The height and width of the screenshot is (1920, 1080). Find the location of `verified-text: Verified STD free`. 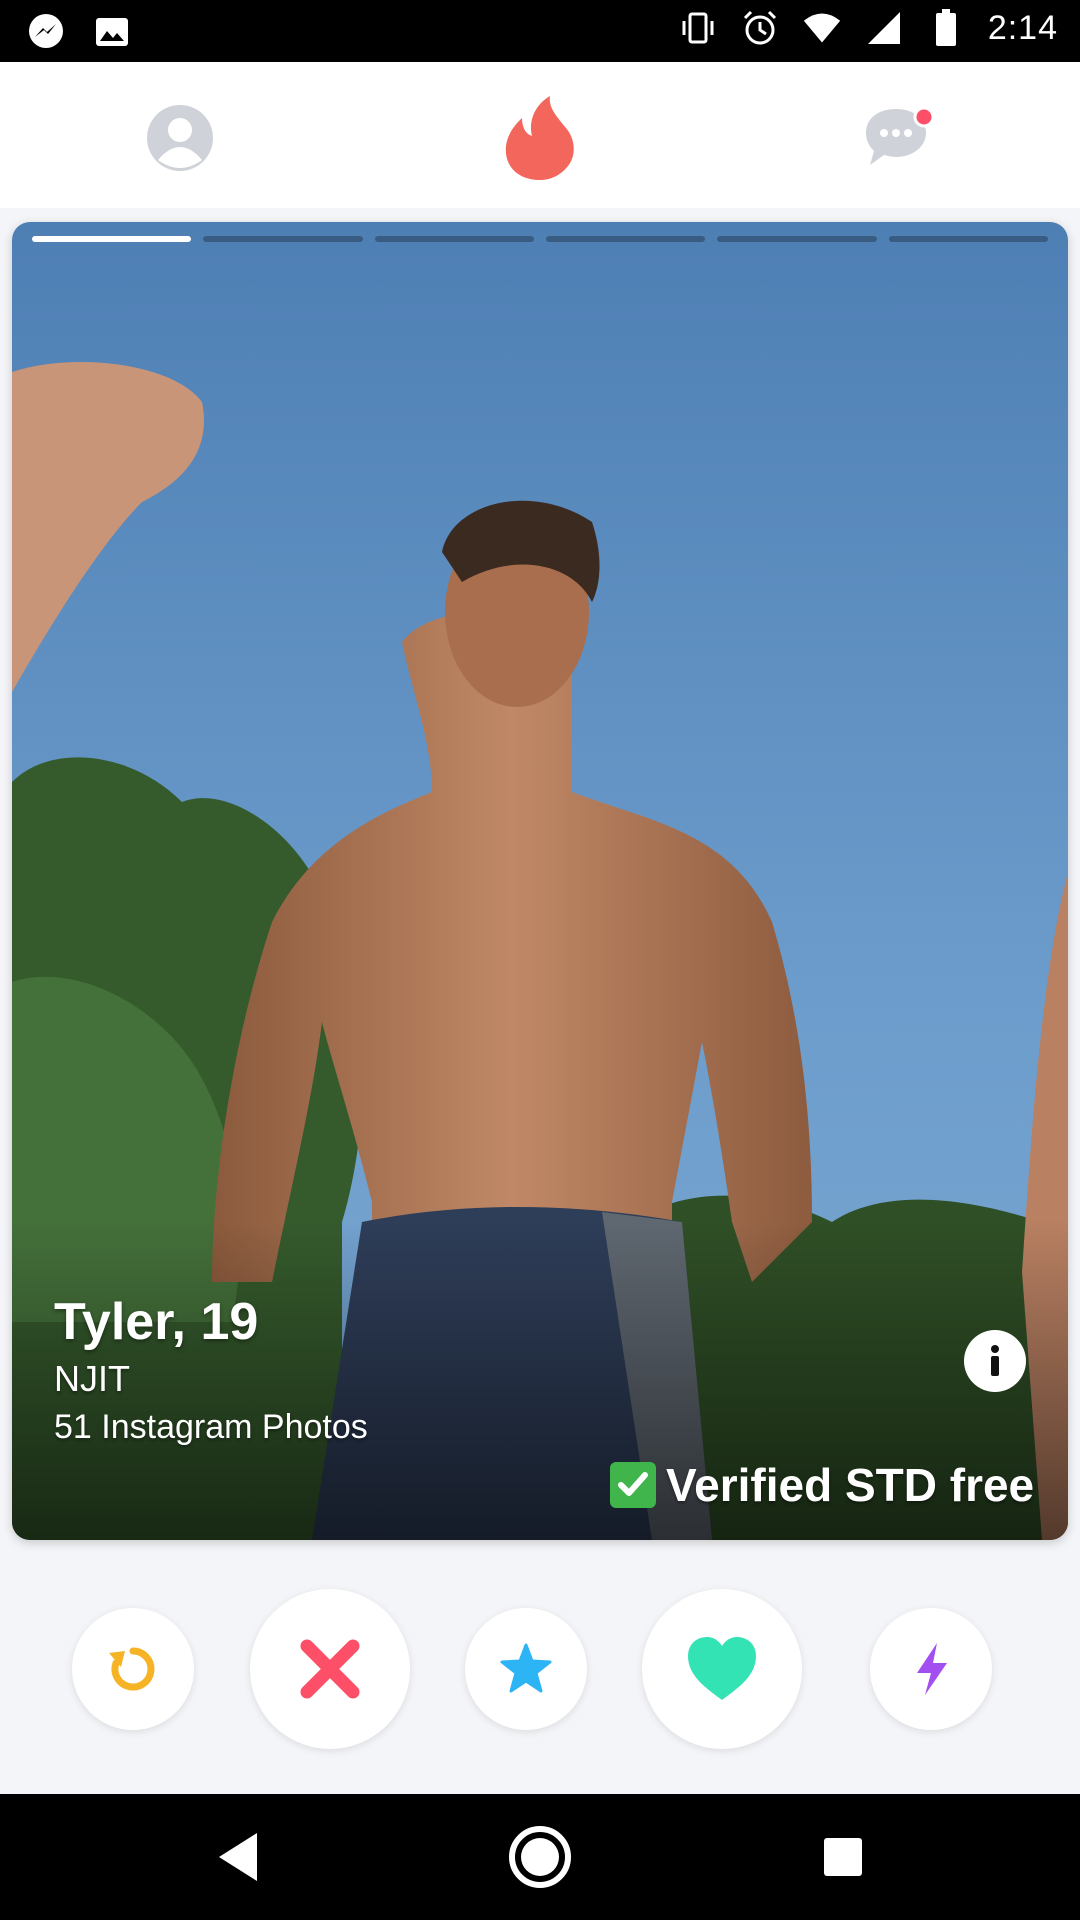

verified-text: Verified STD free is located at coordinates (850, 1485).